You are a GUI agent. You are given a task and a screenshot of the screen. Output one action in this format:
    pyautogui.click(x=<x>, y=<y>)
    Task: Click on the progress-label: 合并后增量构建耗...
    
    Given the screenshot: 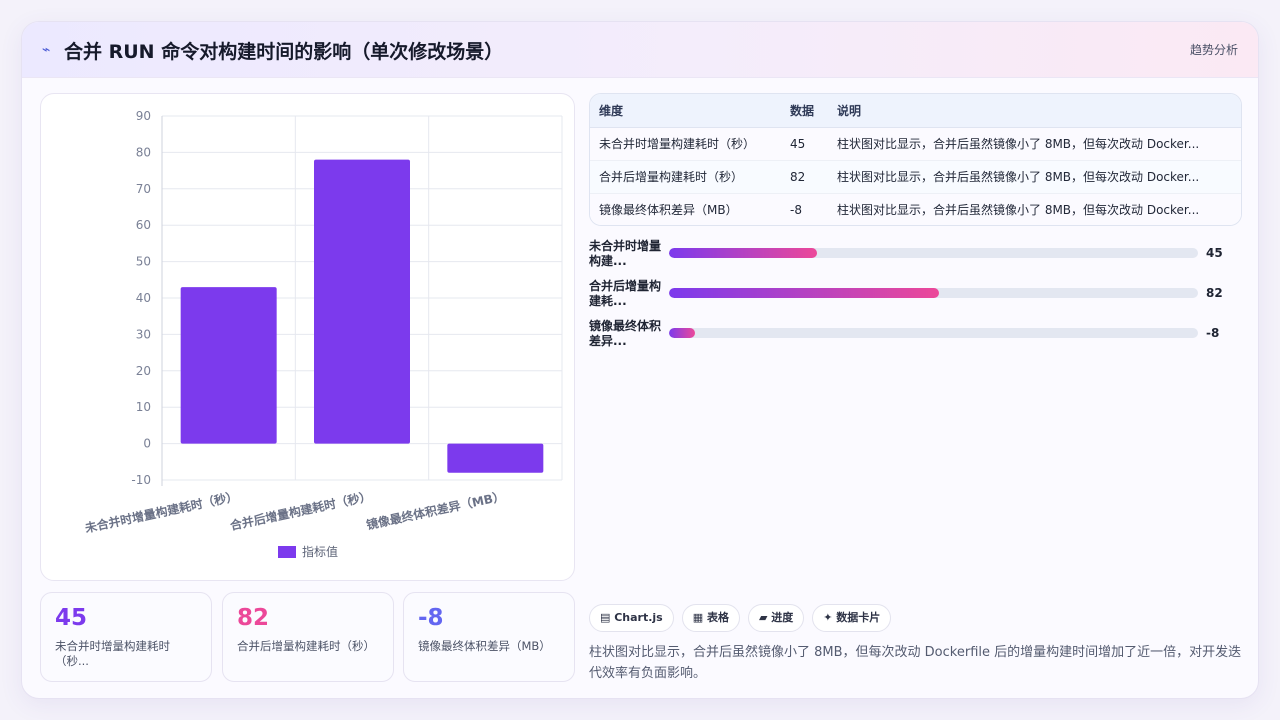 What is the action you would take?
    pyautogui.click(x=625, y=293)
    